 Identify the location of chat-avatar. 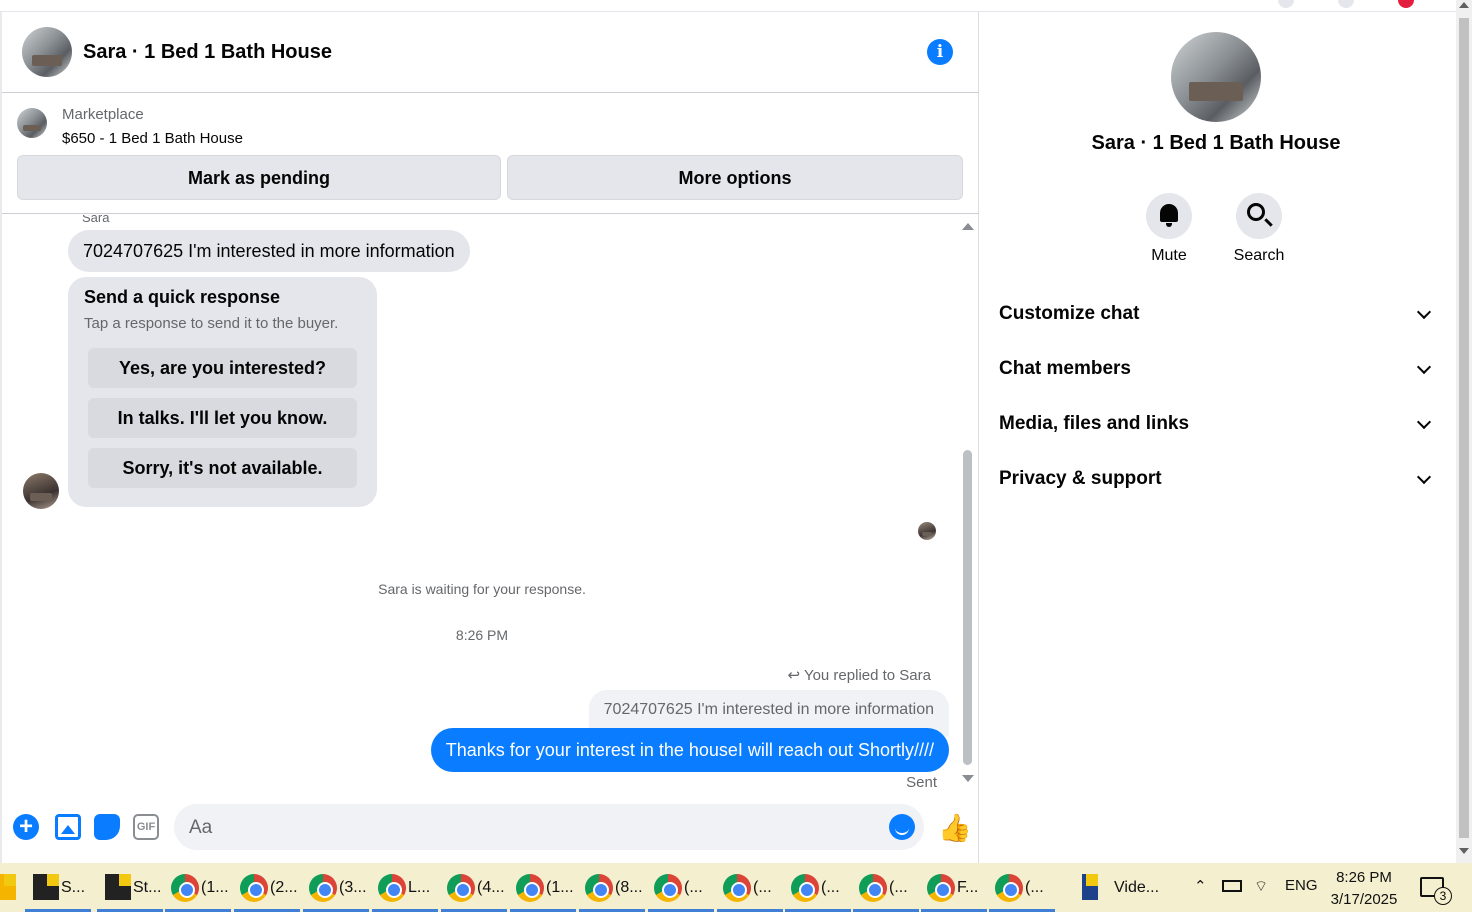
(47, 52).